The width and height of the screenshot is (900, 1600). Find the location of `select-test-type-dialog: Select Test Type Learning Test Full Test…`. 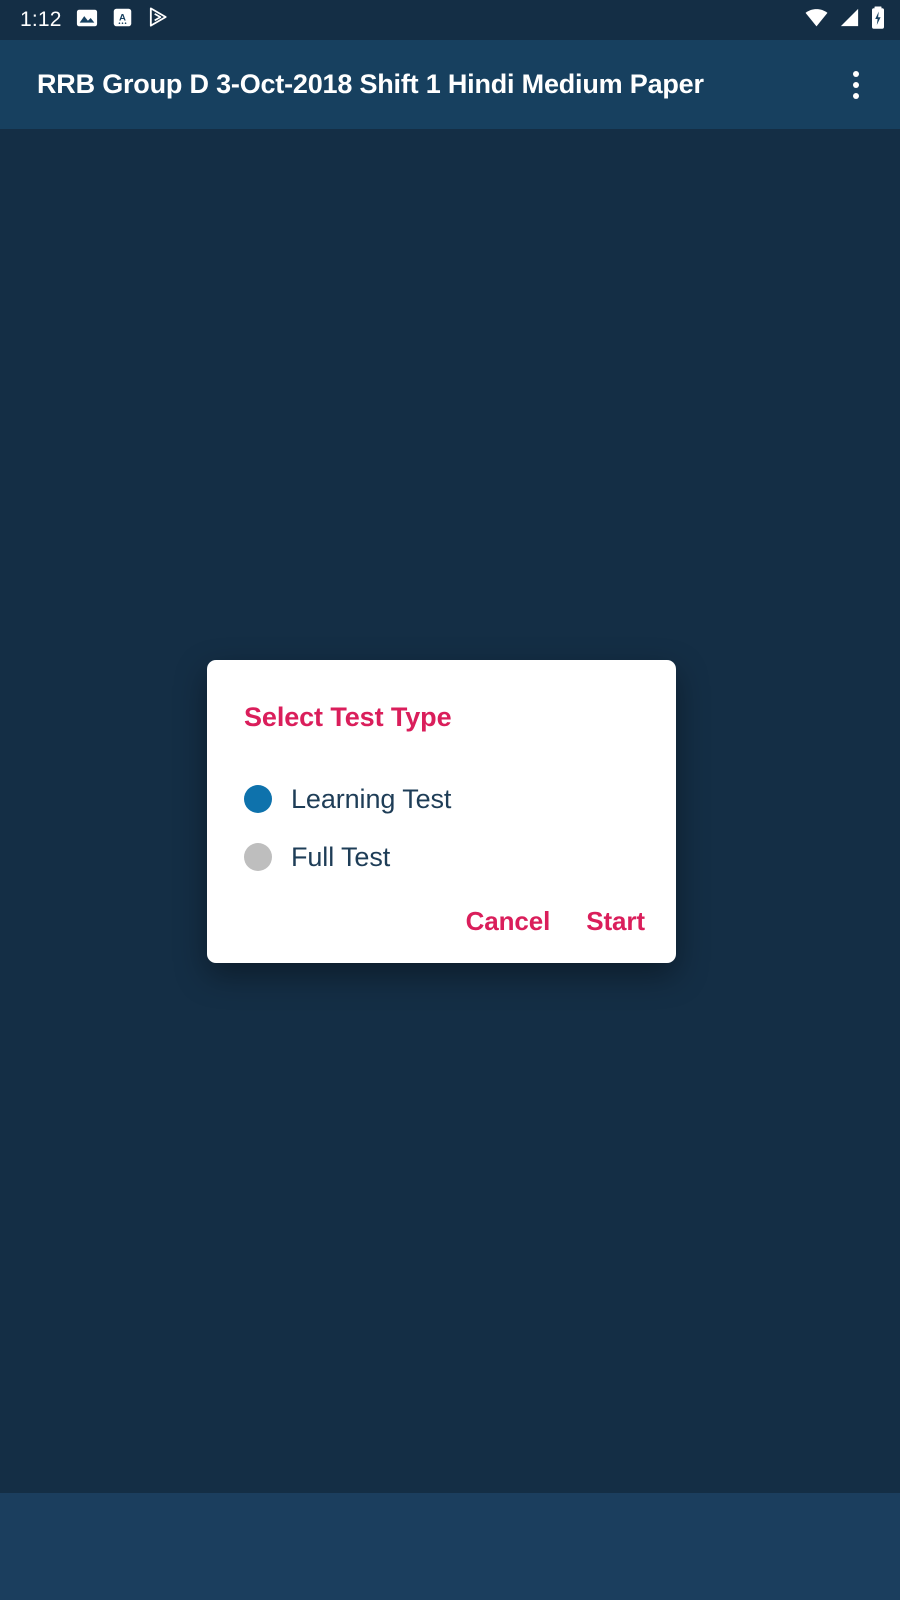

select-test-type-dialog: Select Test Type Learning Test Full Test… is located at coordinates (441, 811).